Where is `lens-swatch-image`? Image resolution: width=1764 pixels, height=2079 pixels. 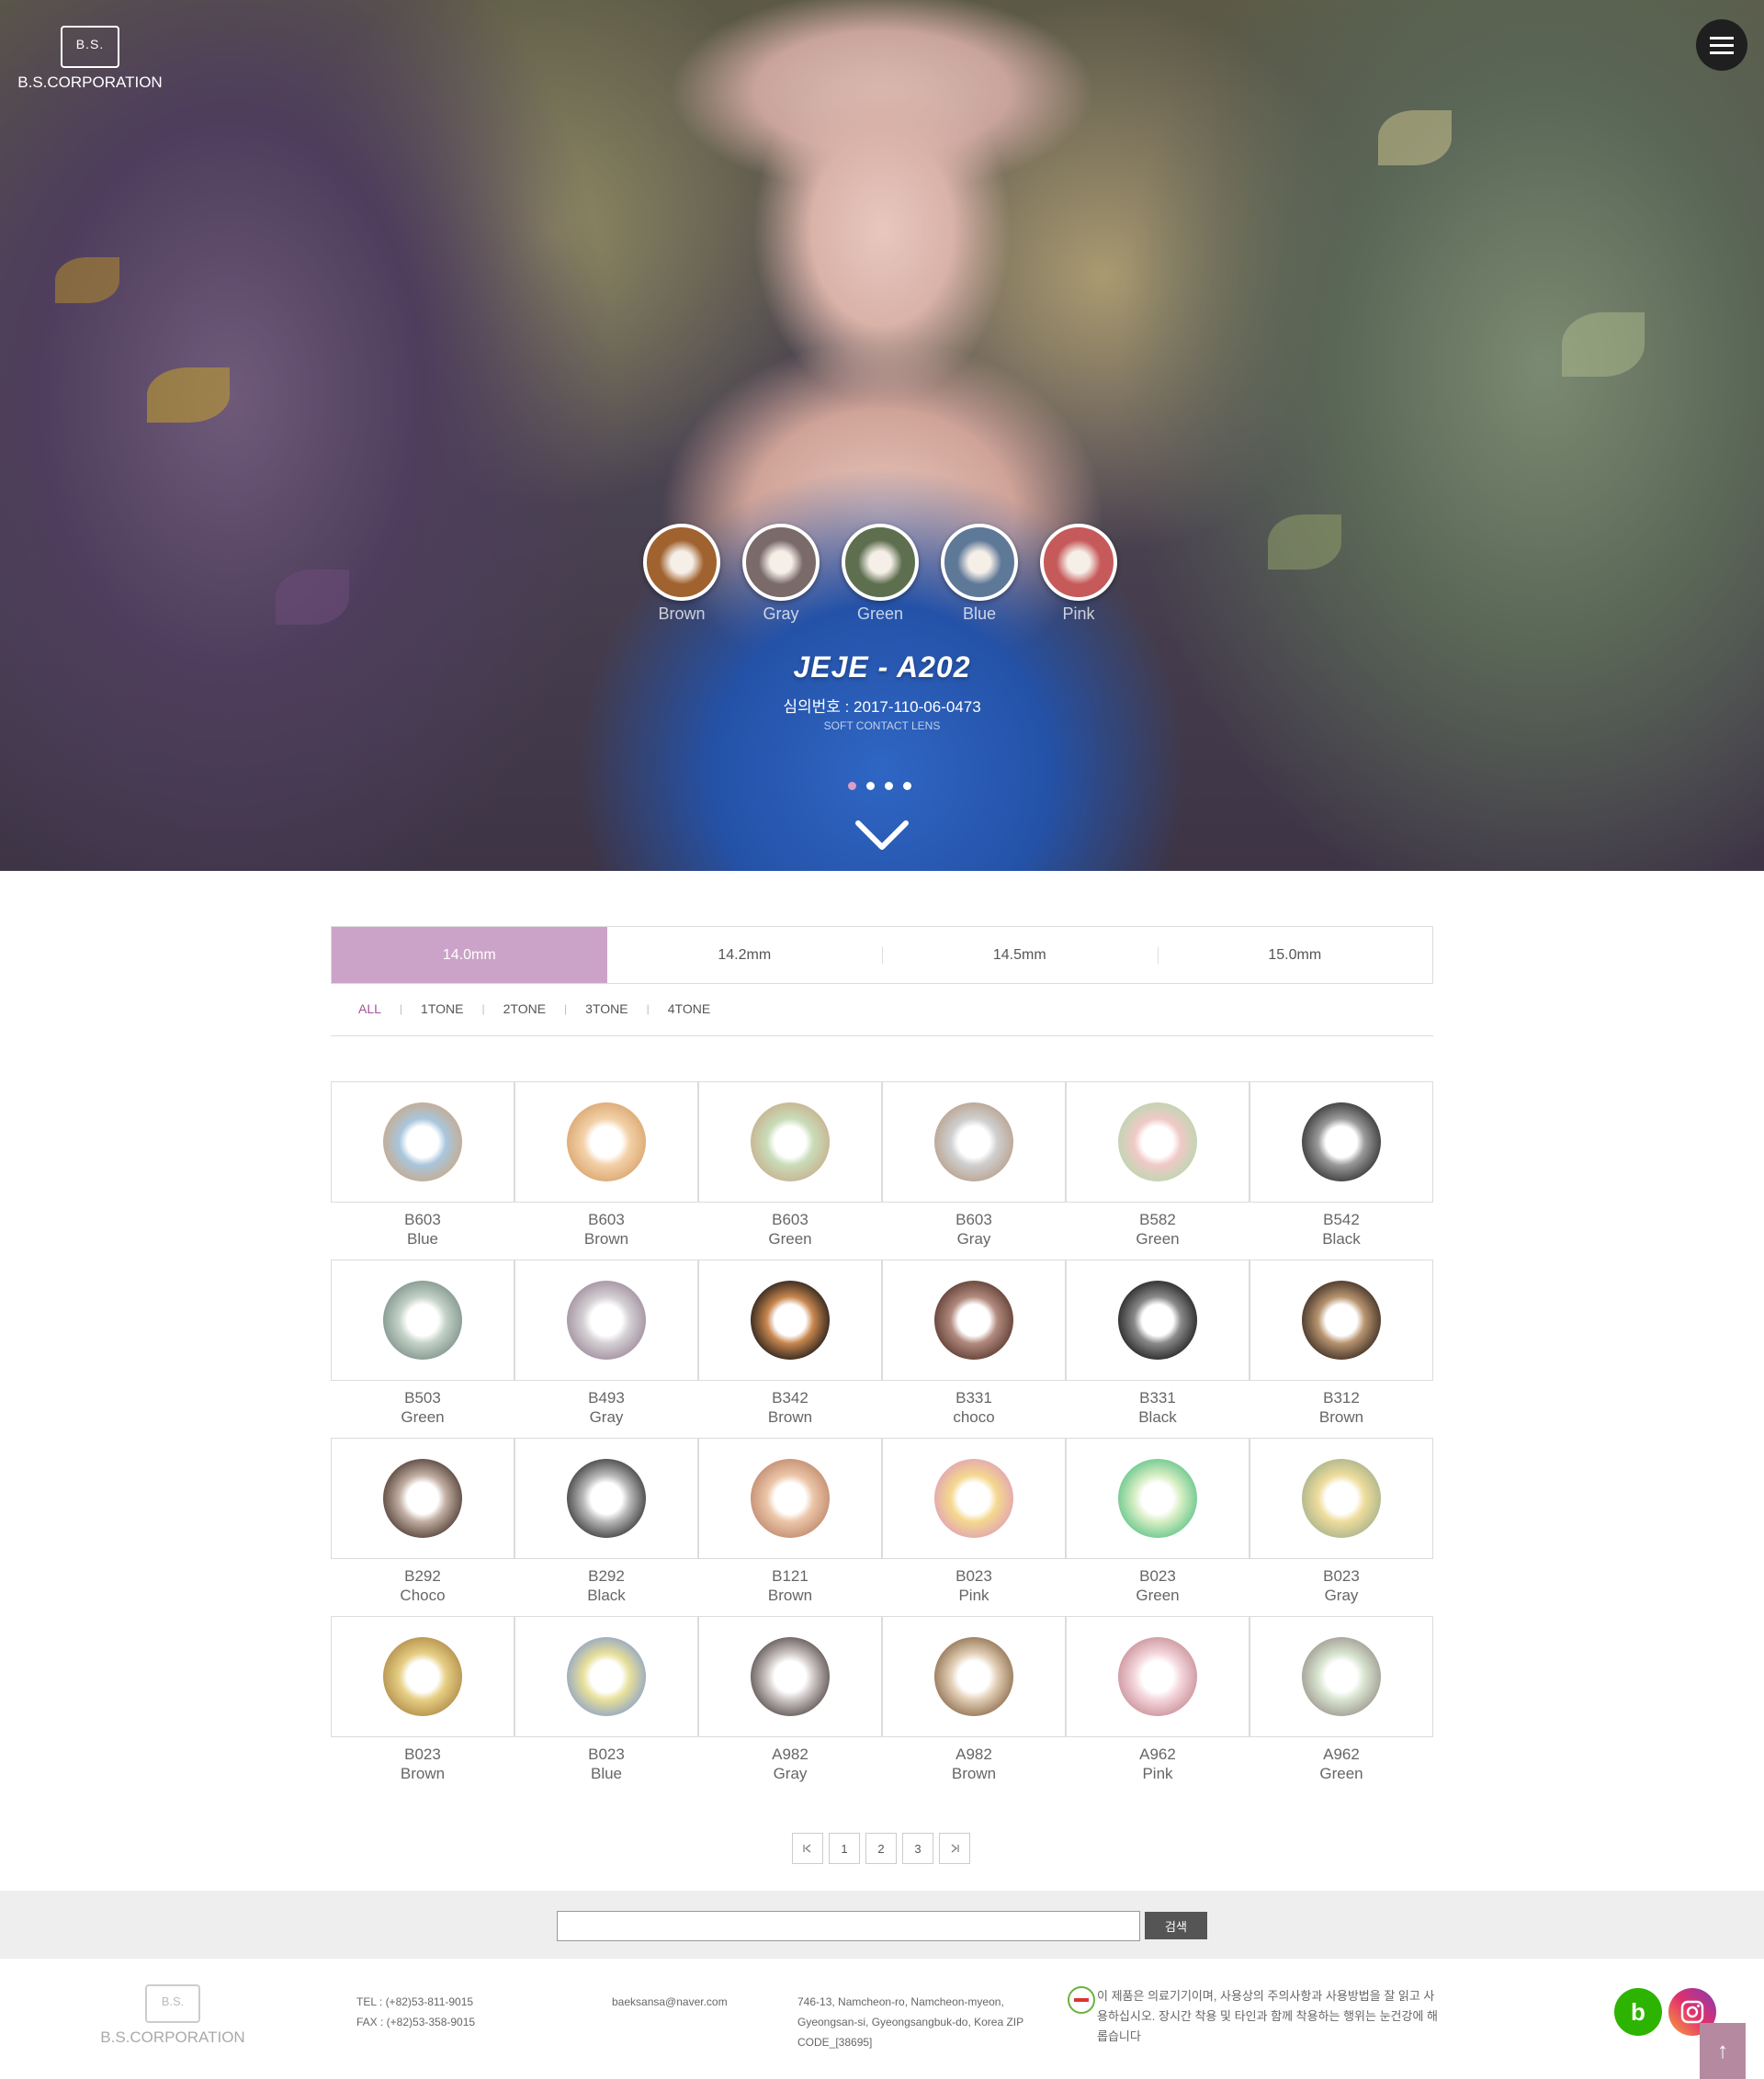 lens-swatch-image is located at coordinates (781, 562).